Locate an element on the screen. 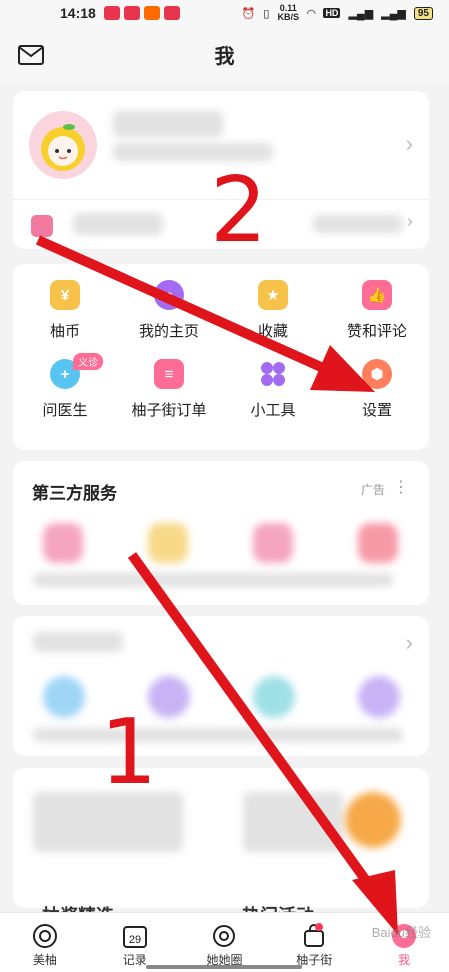  cycle-status-blurred is located at coordinates (358, 224).